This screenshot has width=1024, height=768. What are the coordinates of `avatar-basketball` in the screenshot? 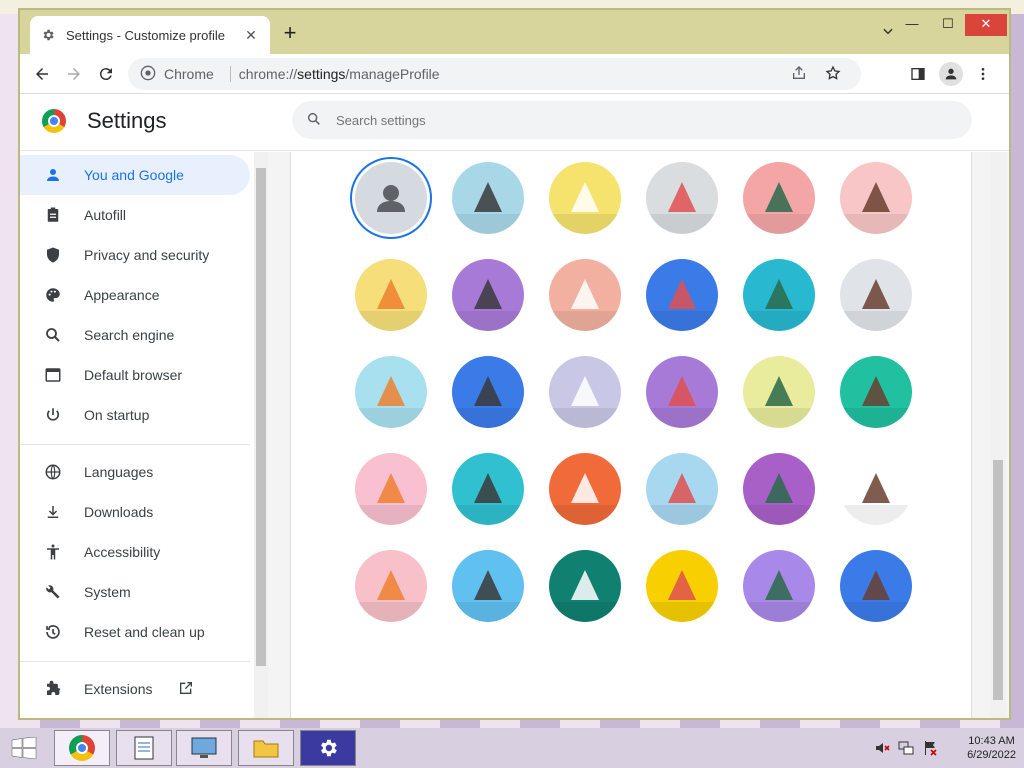 It's located at (391, 392).